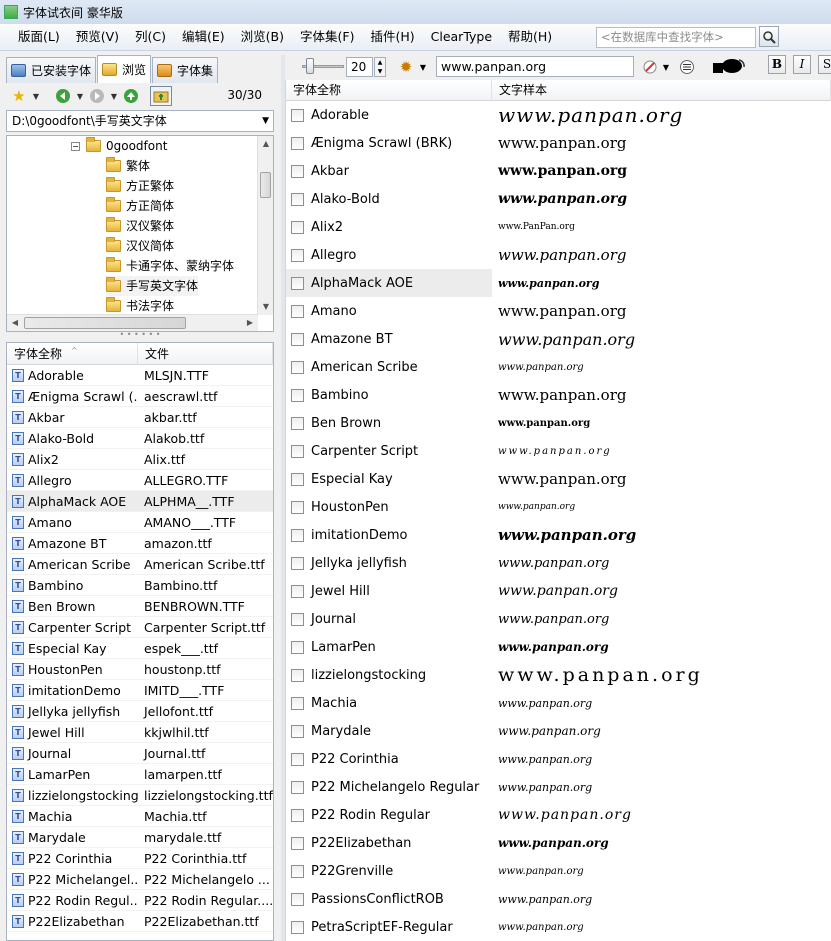  Describe the element at coordinates (185, 70) in the screenshot. I see `tab-font-sets: 字体集` at that location.